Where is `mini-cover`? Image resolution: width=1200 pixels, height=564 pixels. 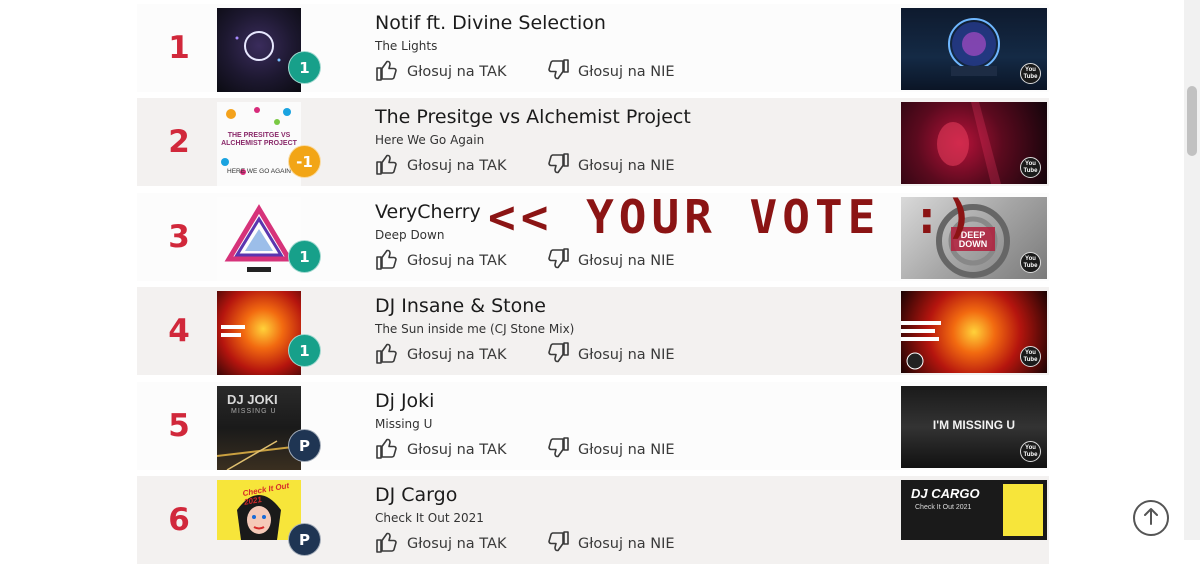
mini-cover is located at coordinates (1023, 510).